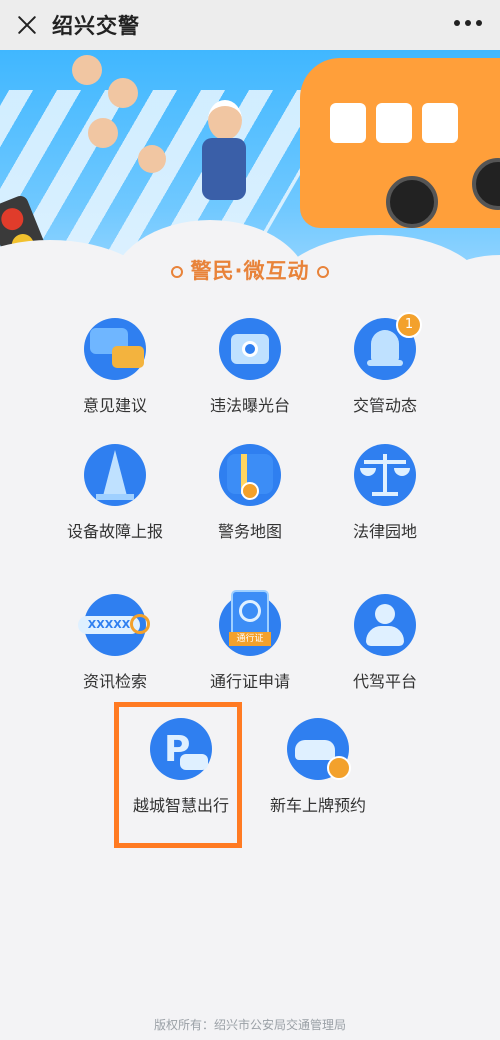 The height and width of the screenshot is (1040, 500). What do you see at coordinates (250, 349) in the screenshot?
I see `camera-icon` at bounding box center [250, 349].